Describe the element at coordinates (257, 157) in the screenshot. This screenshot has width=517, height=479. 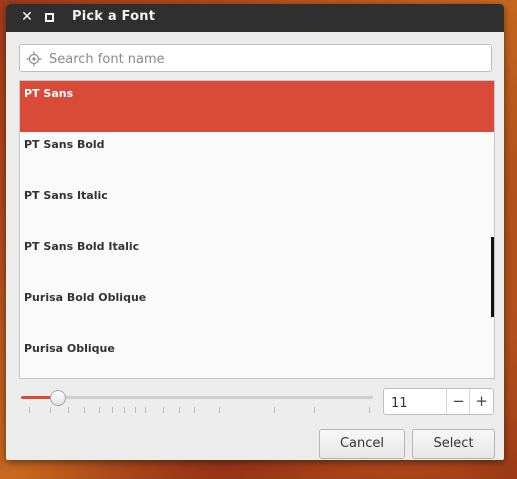
I see `list-item: PT Sans Bold` at that location.